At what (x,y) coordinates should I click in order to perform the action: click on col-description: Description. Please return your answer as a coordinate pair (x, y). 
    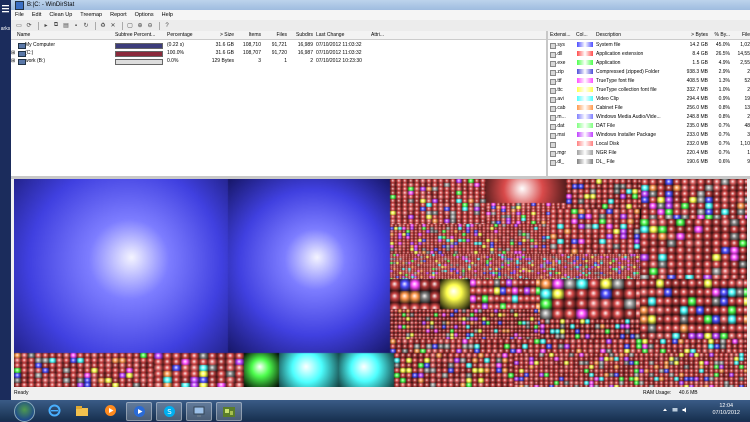
    Looking at the image, I should click on (631, 35).